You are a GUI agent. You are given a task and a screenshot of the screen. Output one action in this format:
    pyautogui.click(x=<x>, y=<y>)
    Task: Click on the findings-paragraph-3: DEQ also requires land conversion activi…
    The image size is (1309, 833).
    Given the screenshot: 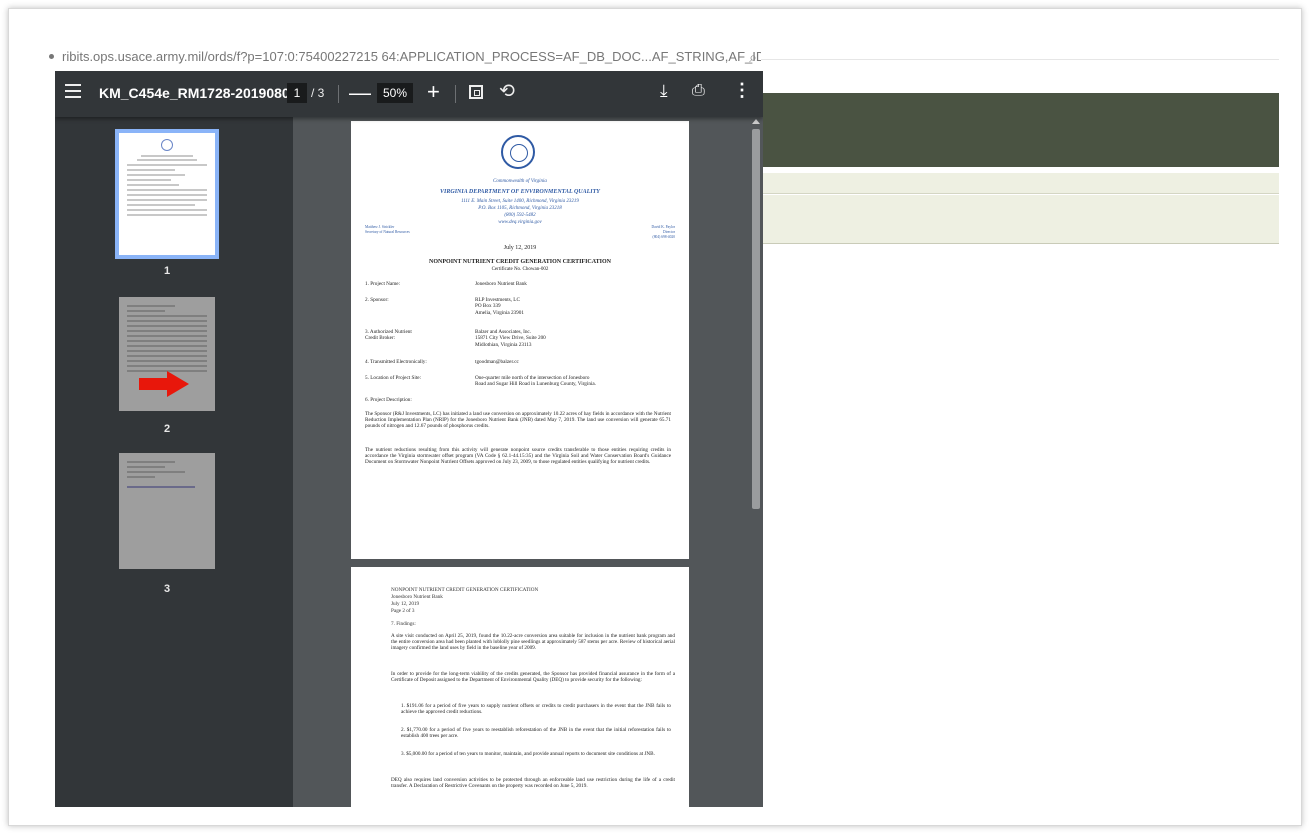 What is the action you would take?
    pyautogui.click(x=533, y=783)
    